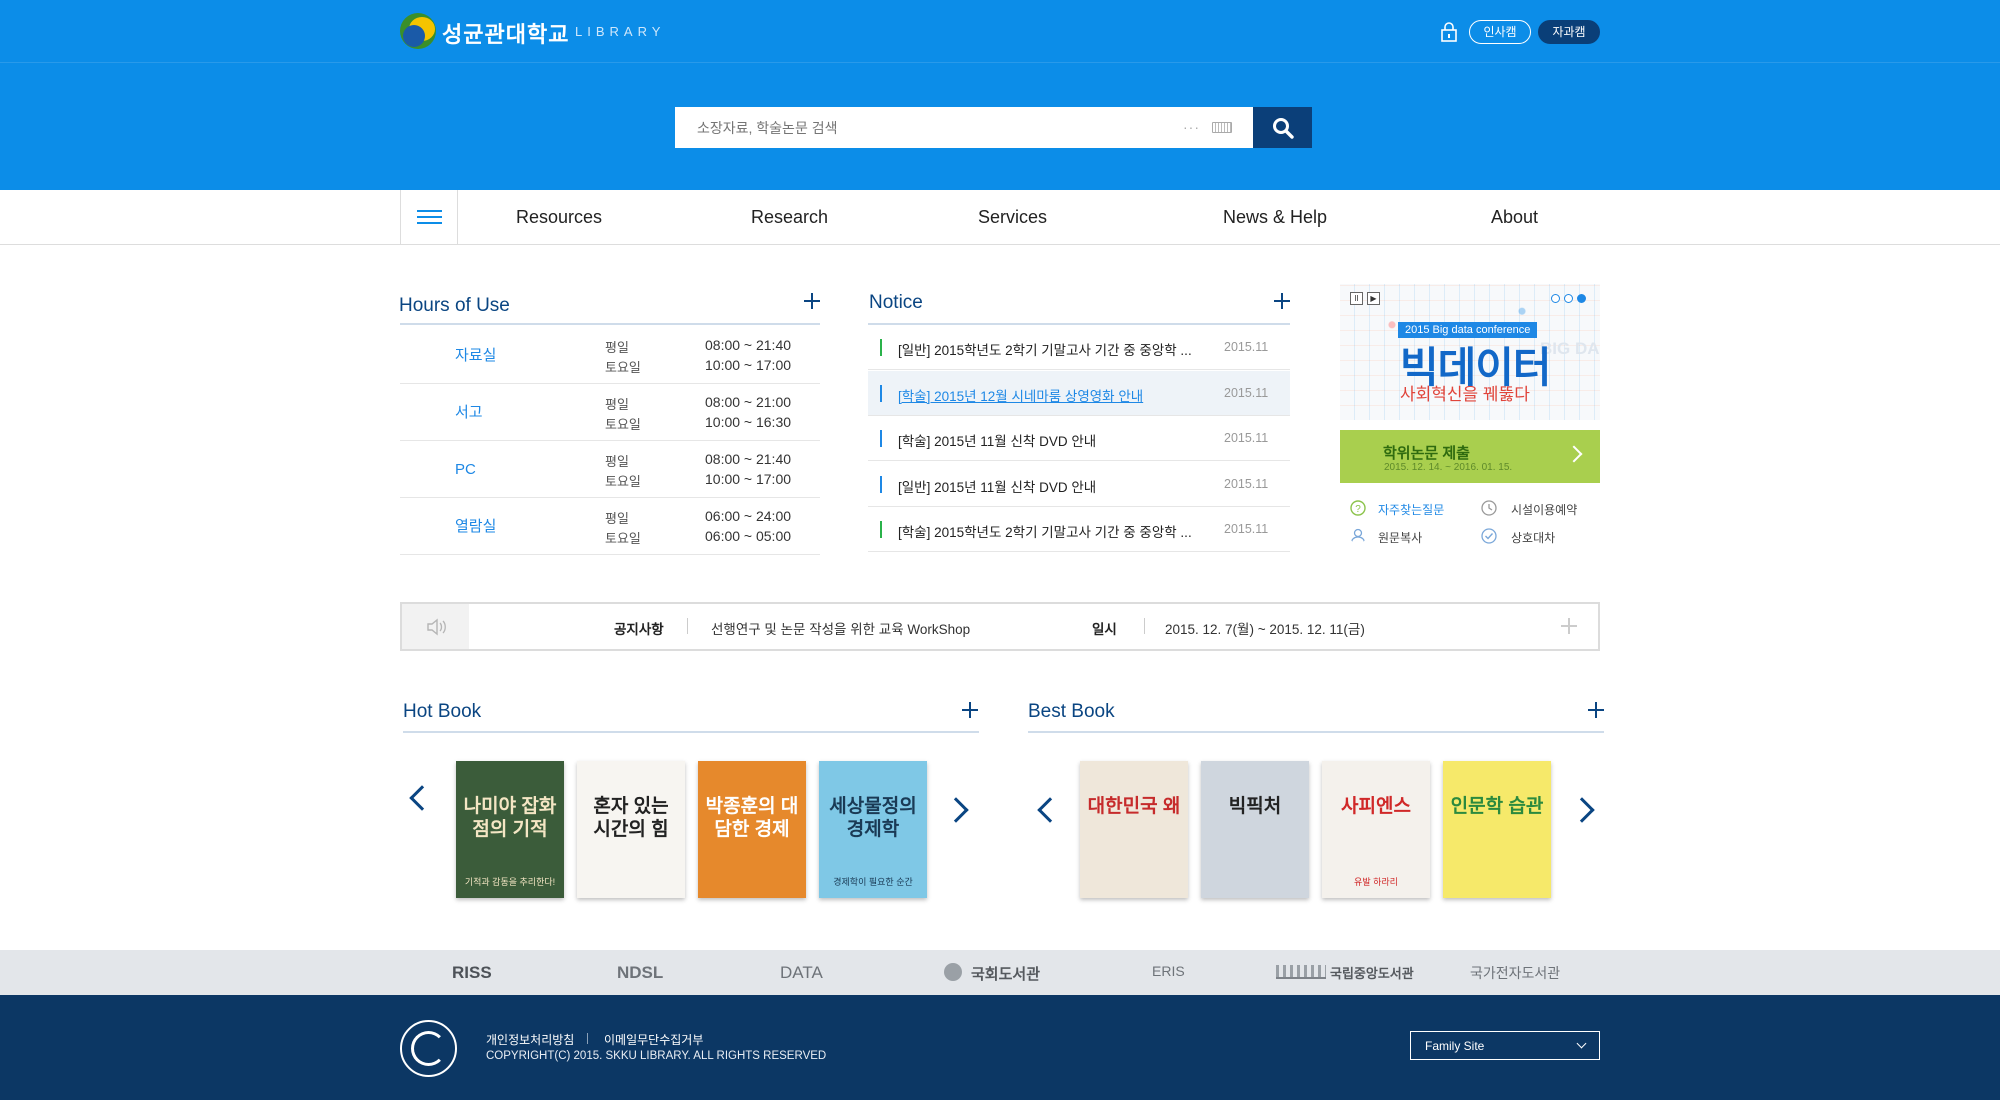 Image resolution: width=2000 pixels, height=1100 pixels. What do you see at coordinates (801, 973) in the screenshot?
I see `partner-data: DATA` at bounding box center [801, 973].